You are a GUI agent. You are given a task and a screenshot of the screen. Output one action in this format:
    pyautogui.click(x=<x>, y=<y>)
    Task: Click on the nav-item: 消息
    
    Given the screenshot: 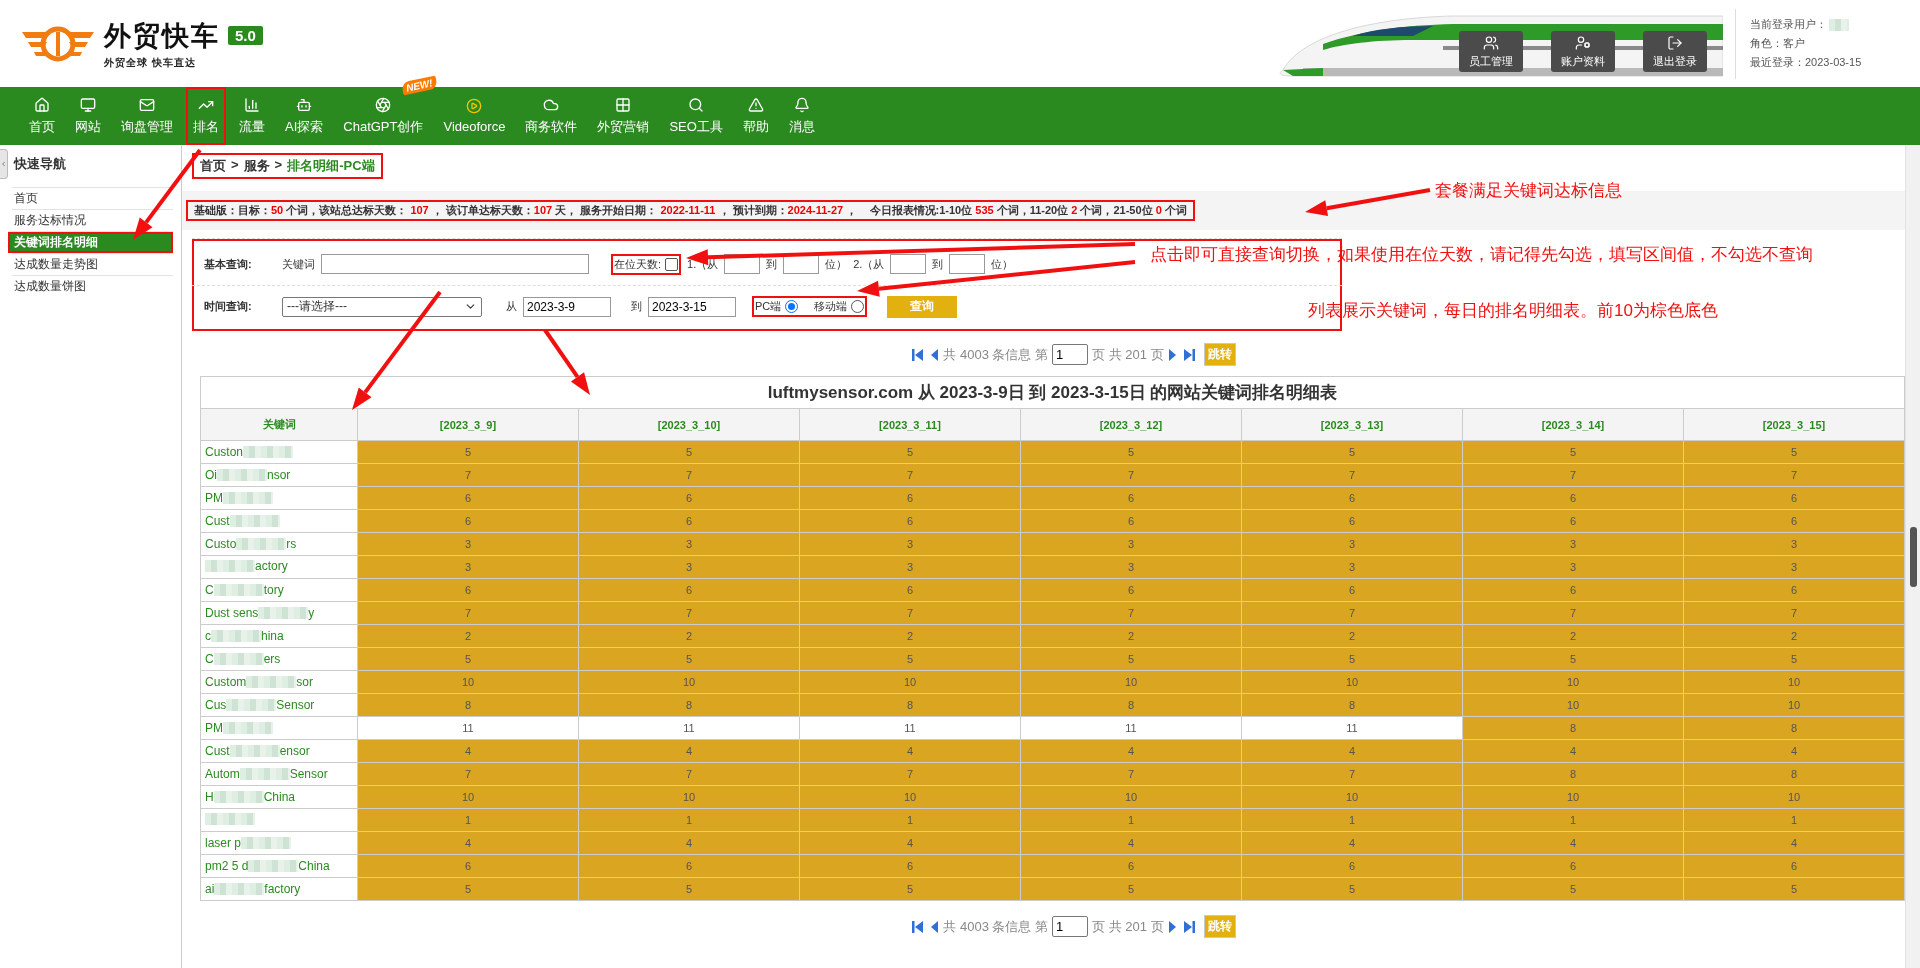 What is the action you would take?
    pyautogui.click(x=801, y=116)
    